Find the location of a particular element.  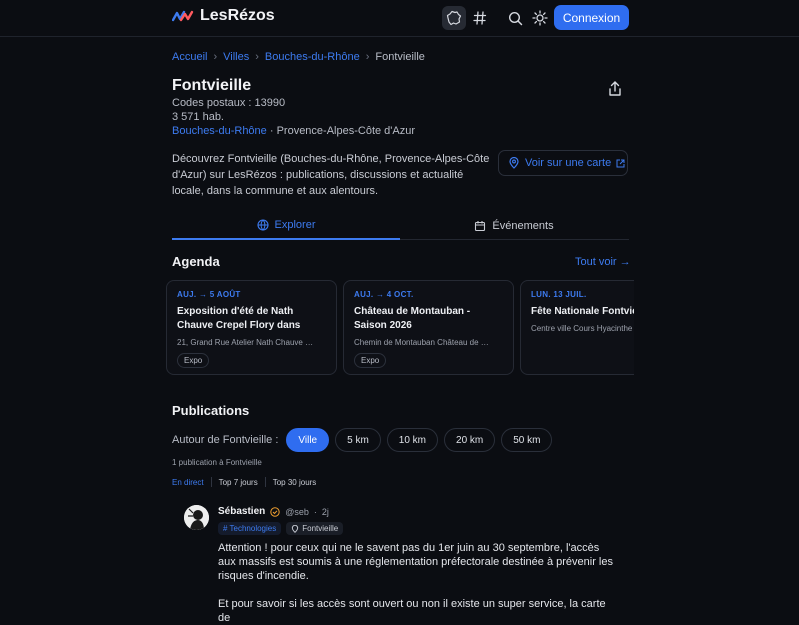

globe-icon is located at coordinates (262, 225).